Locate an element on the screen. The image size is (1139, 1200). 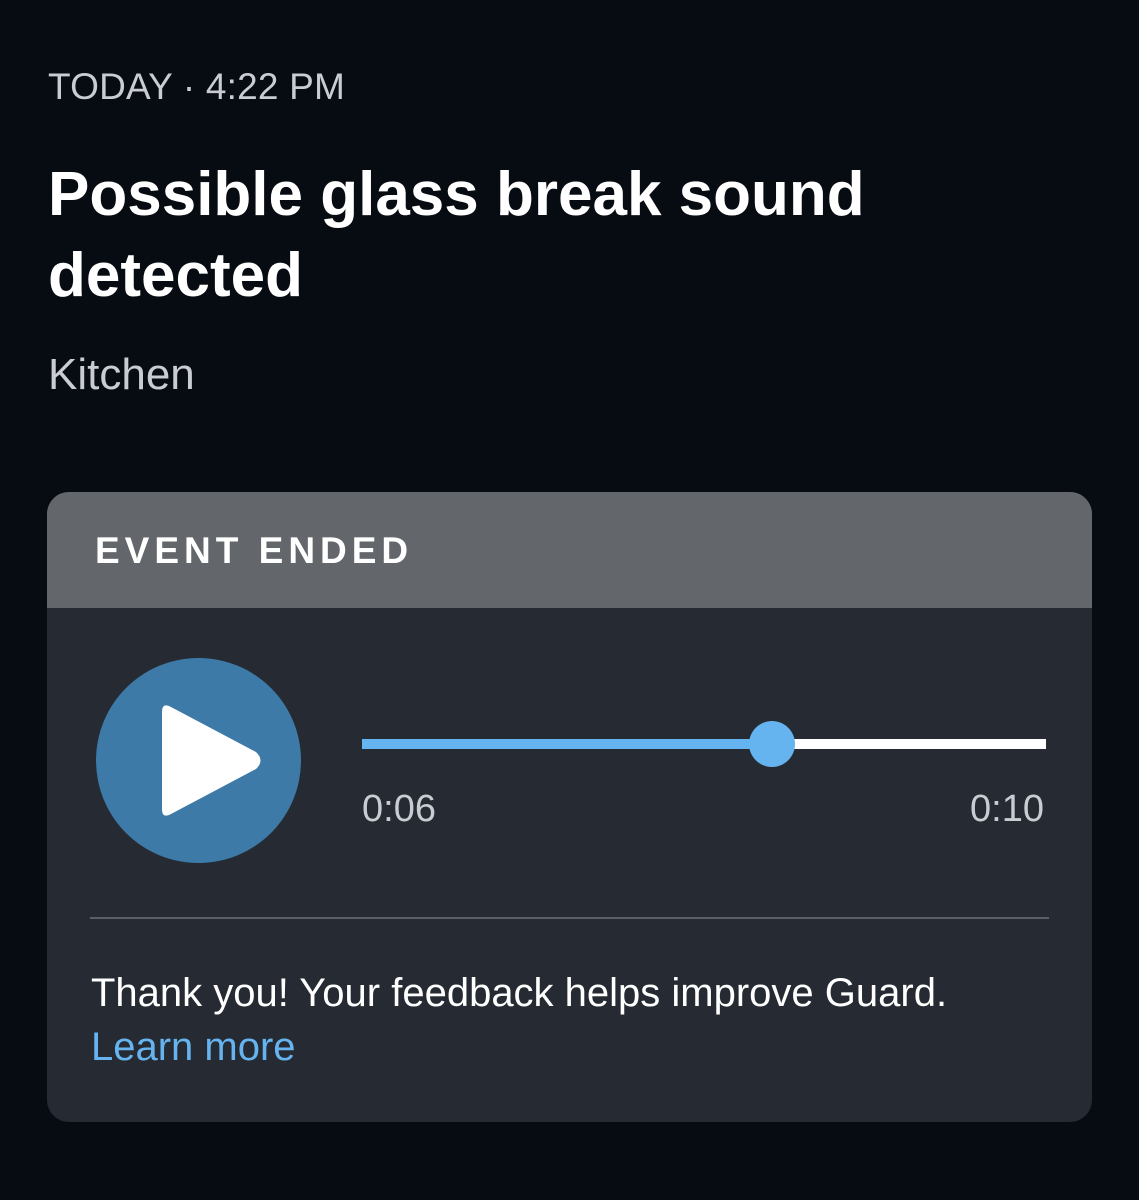
slider-progress-fill is located at coordinates (567, 744).